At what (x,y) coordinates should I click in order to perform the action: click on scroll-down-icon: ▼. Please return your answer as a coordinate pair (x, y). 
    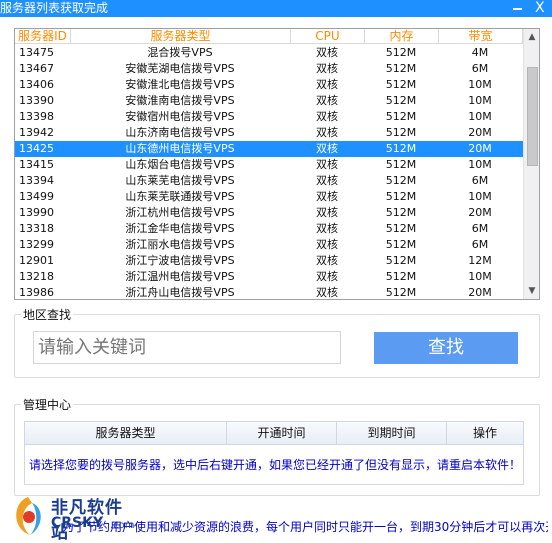
    Looking at the image, I should click on (531, 291).